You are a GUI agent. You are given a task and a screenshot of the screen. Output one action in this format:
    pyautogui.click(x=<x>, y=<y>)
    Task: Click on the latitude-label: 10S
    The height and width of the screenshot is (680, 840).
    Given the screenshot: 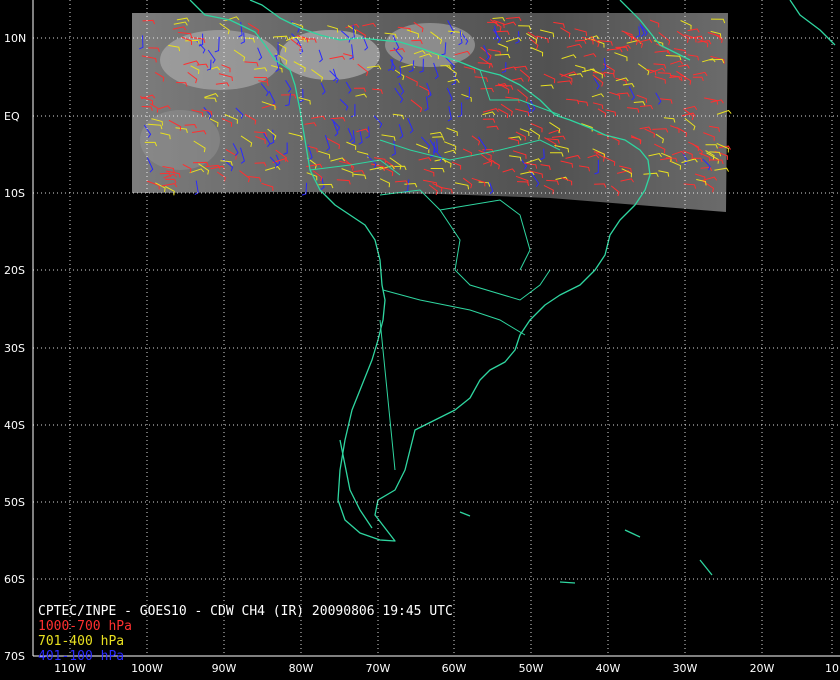 What is the action you would take?
    pyautogui.click(x=14, y=193)
    